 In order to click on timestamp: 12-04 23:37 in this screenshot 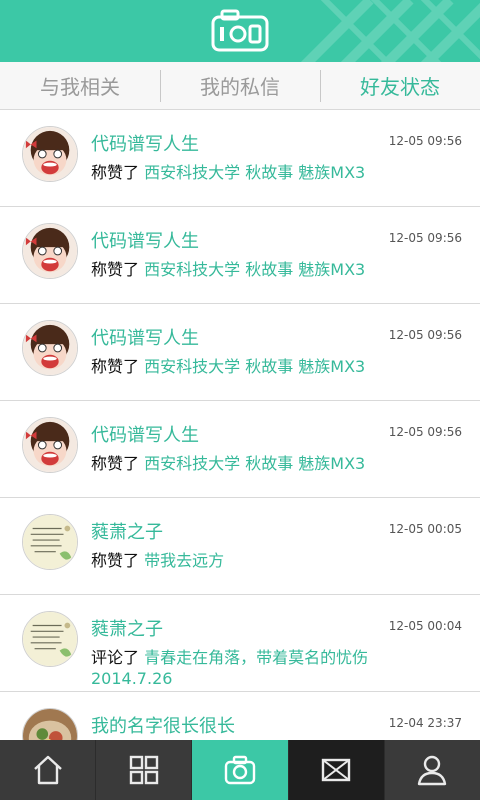, I will do `click(425, 723)`.